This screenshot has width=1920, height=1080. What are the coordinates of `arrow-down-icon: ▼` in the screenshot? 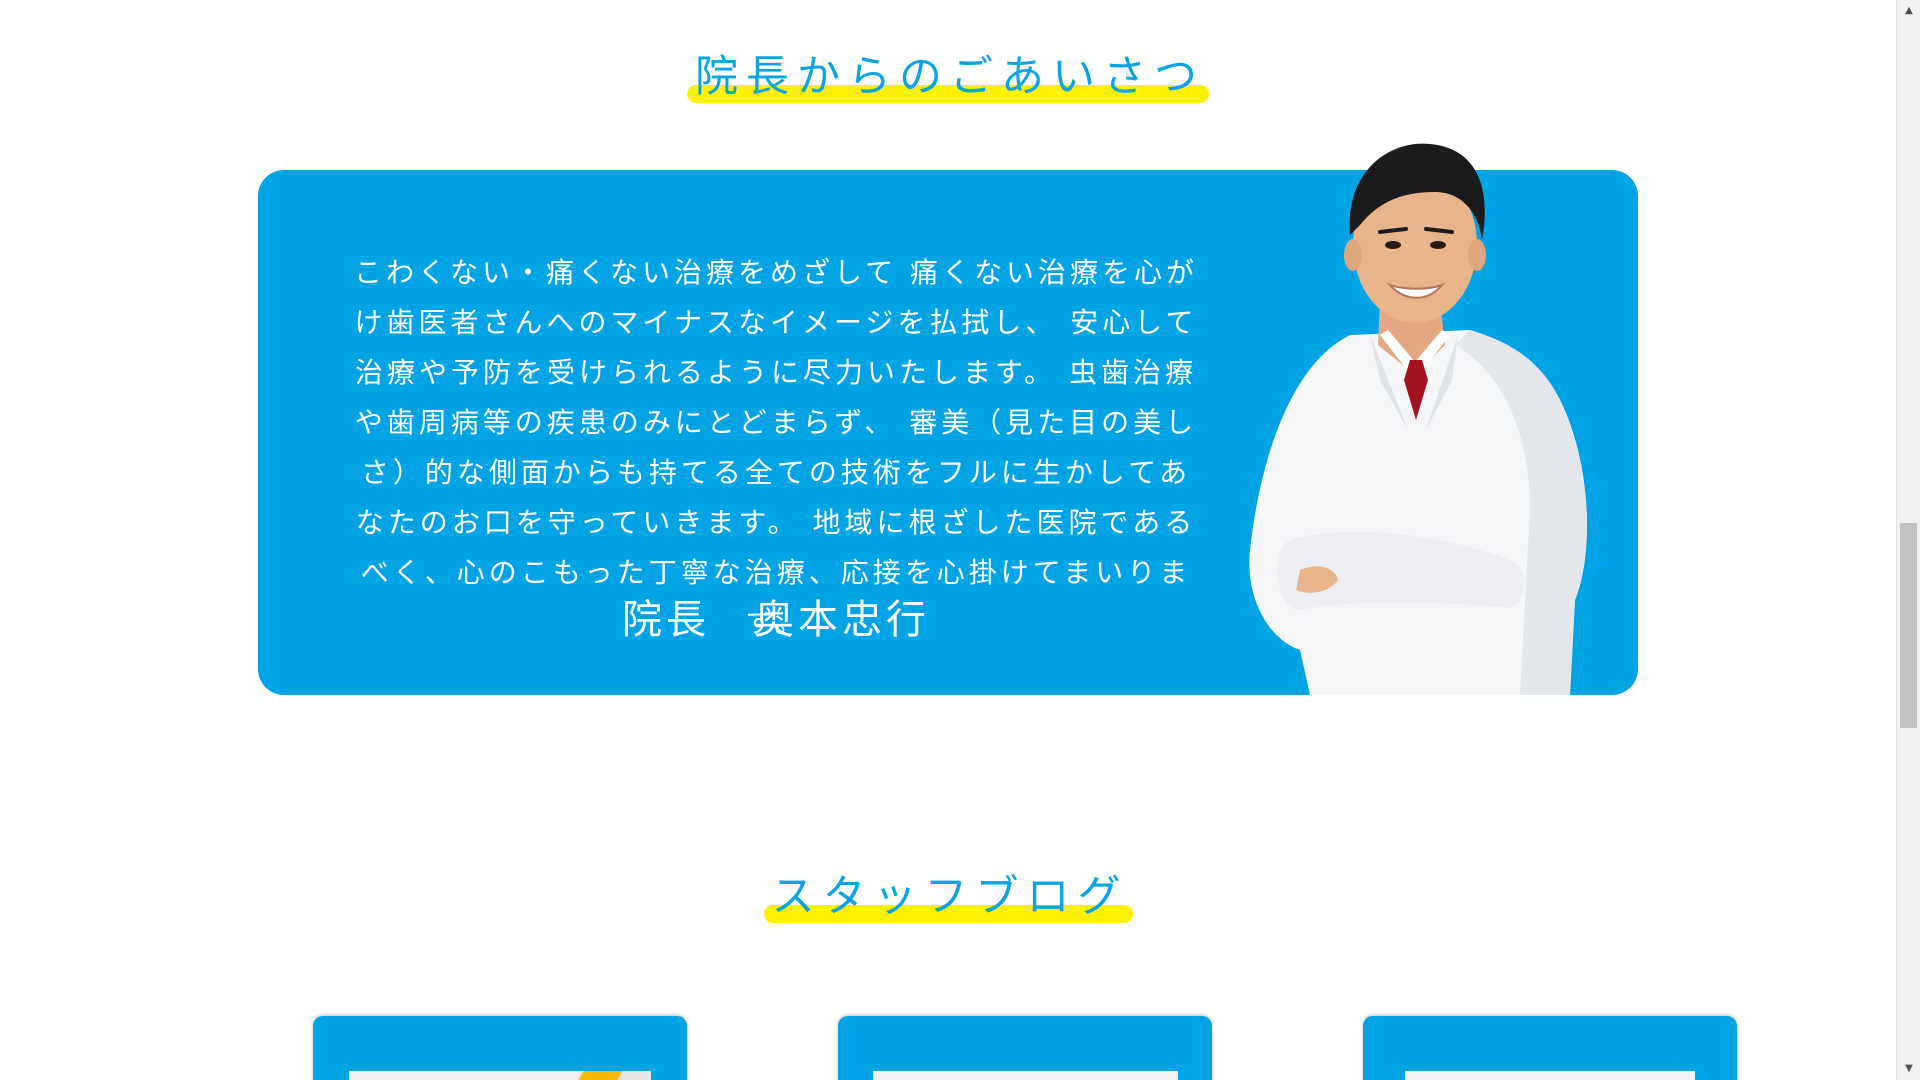 It's located at (1908, 1069).